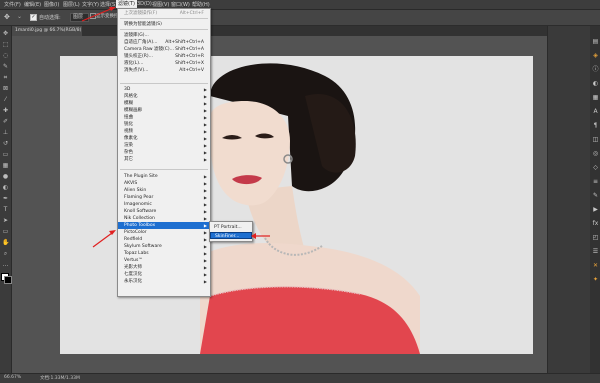 This screenshot has height=383, width=600. I want to click on layers-icon: ◫, so click(595, 139).